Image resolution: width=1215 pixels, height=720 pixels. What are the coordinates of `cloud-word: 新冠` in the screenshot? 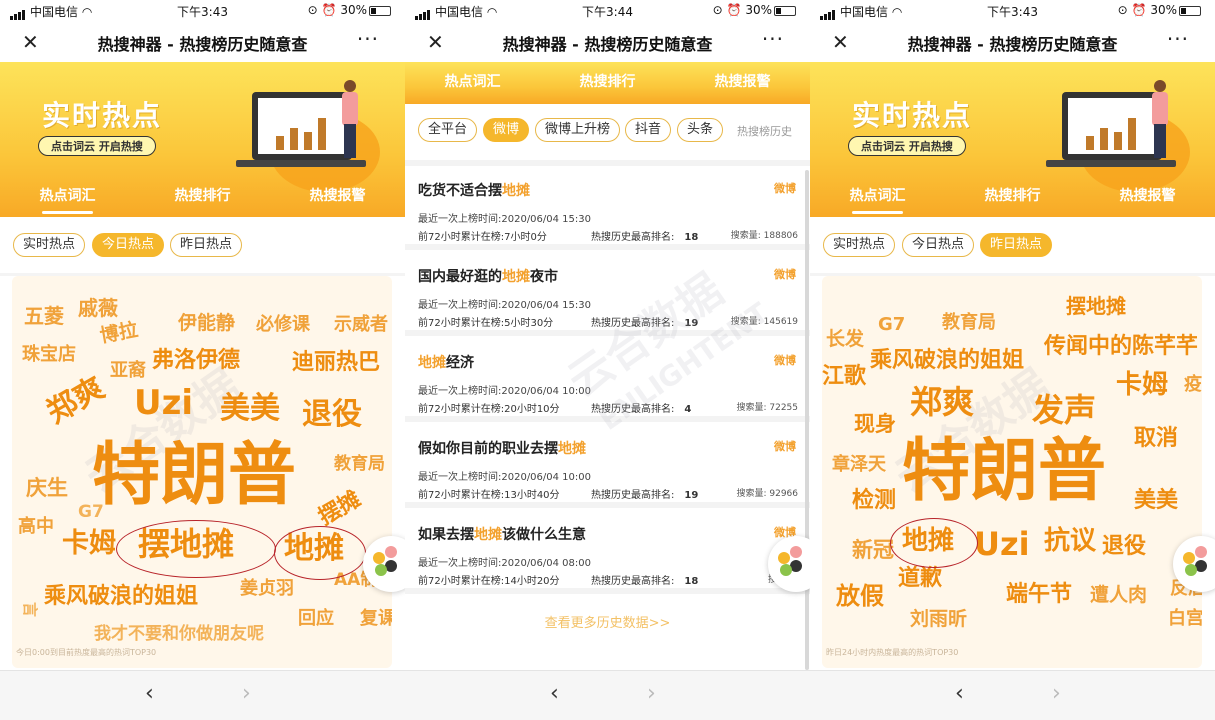 It's located at (873, 550).